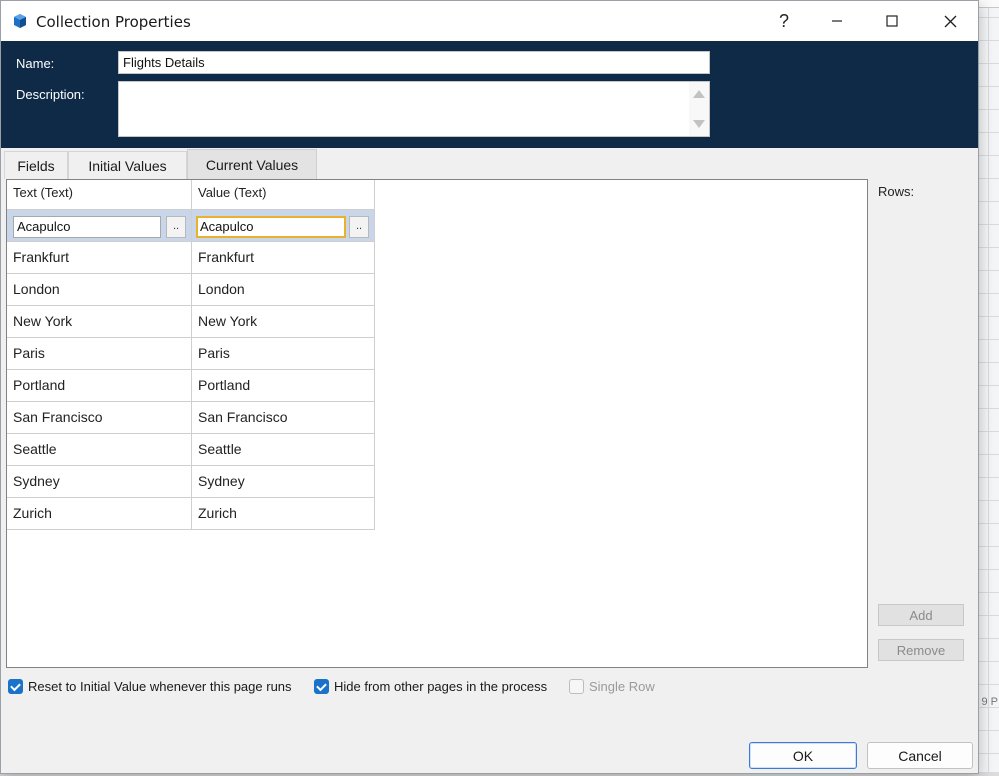 The height and width of the screenshot is (776, 999). What do you see at coordinates (127, 165) in the screenshot?
I see `tab-initial-values: Initial Values` at bounding box center [127, 165].